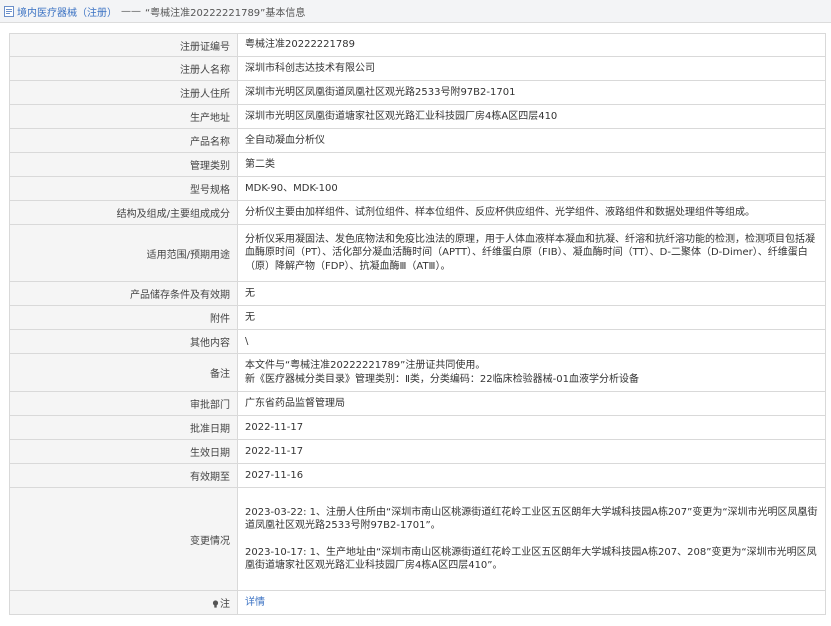 Image resolution: width=831 pixels, height=626 pixels. I want to click on field-label: 注册人名称, so click(123, 68).